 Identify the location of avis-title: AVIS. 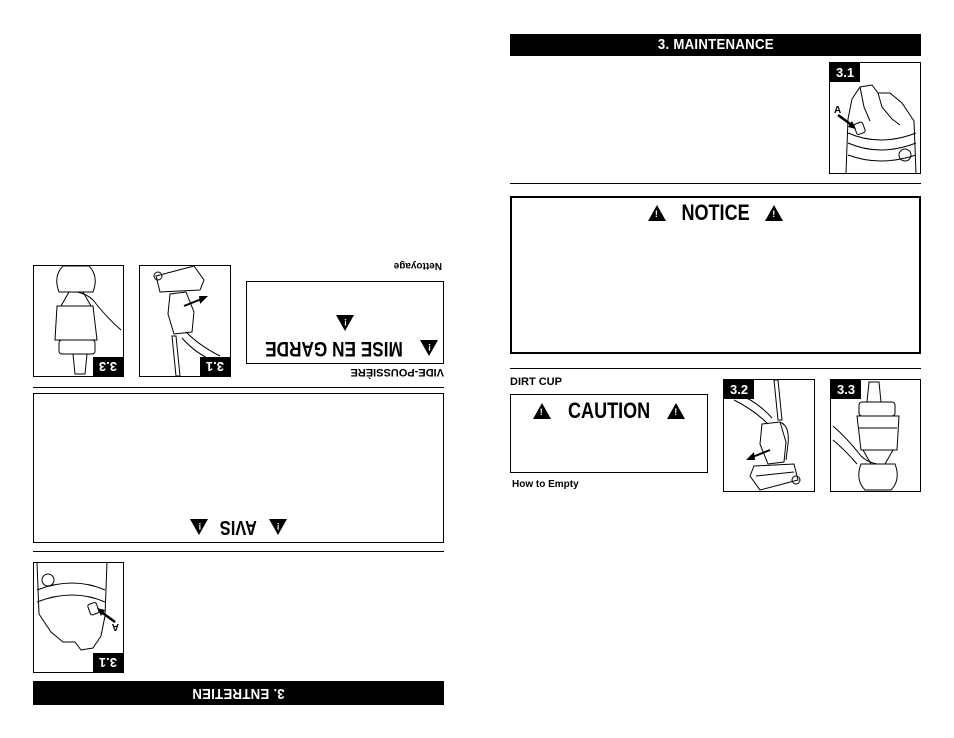
(238, 527).